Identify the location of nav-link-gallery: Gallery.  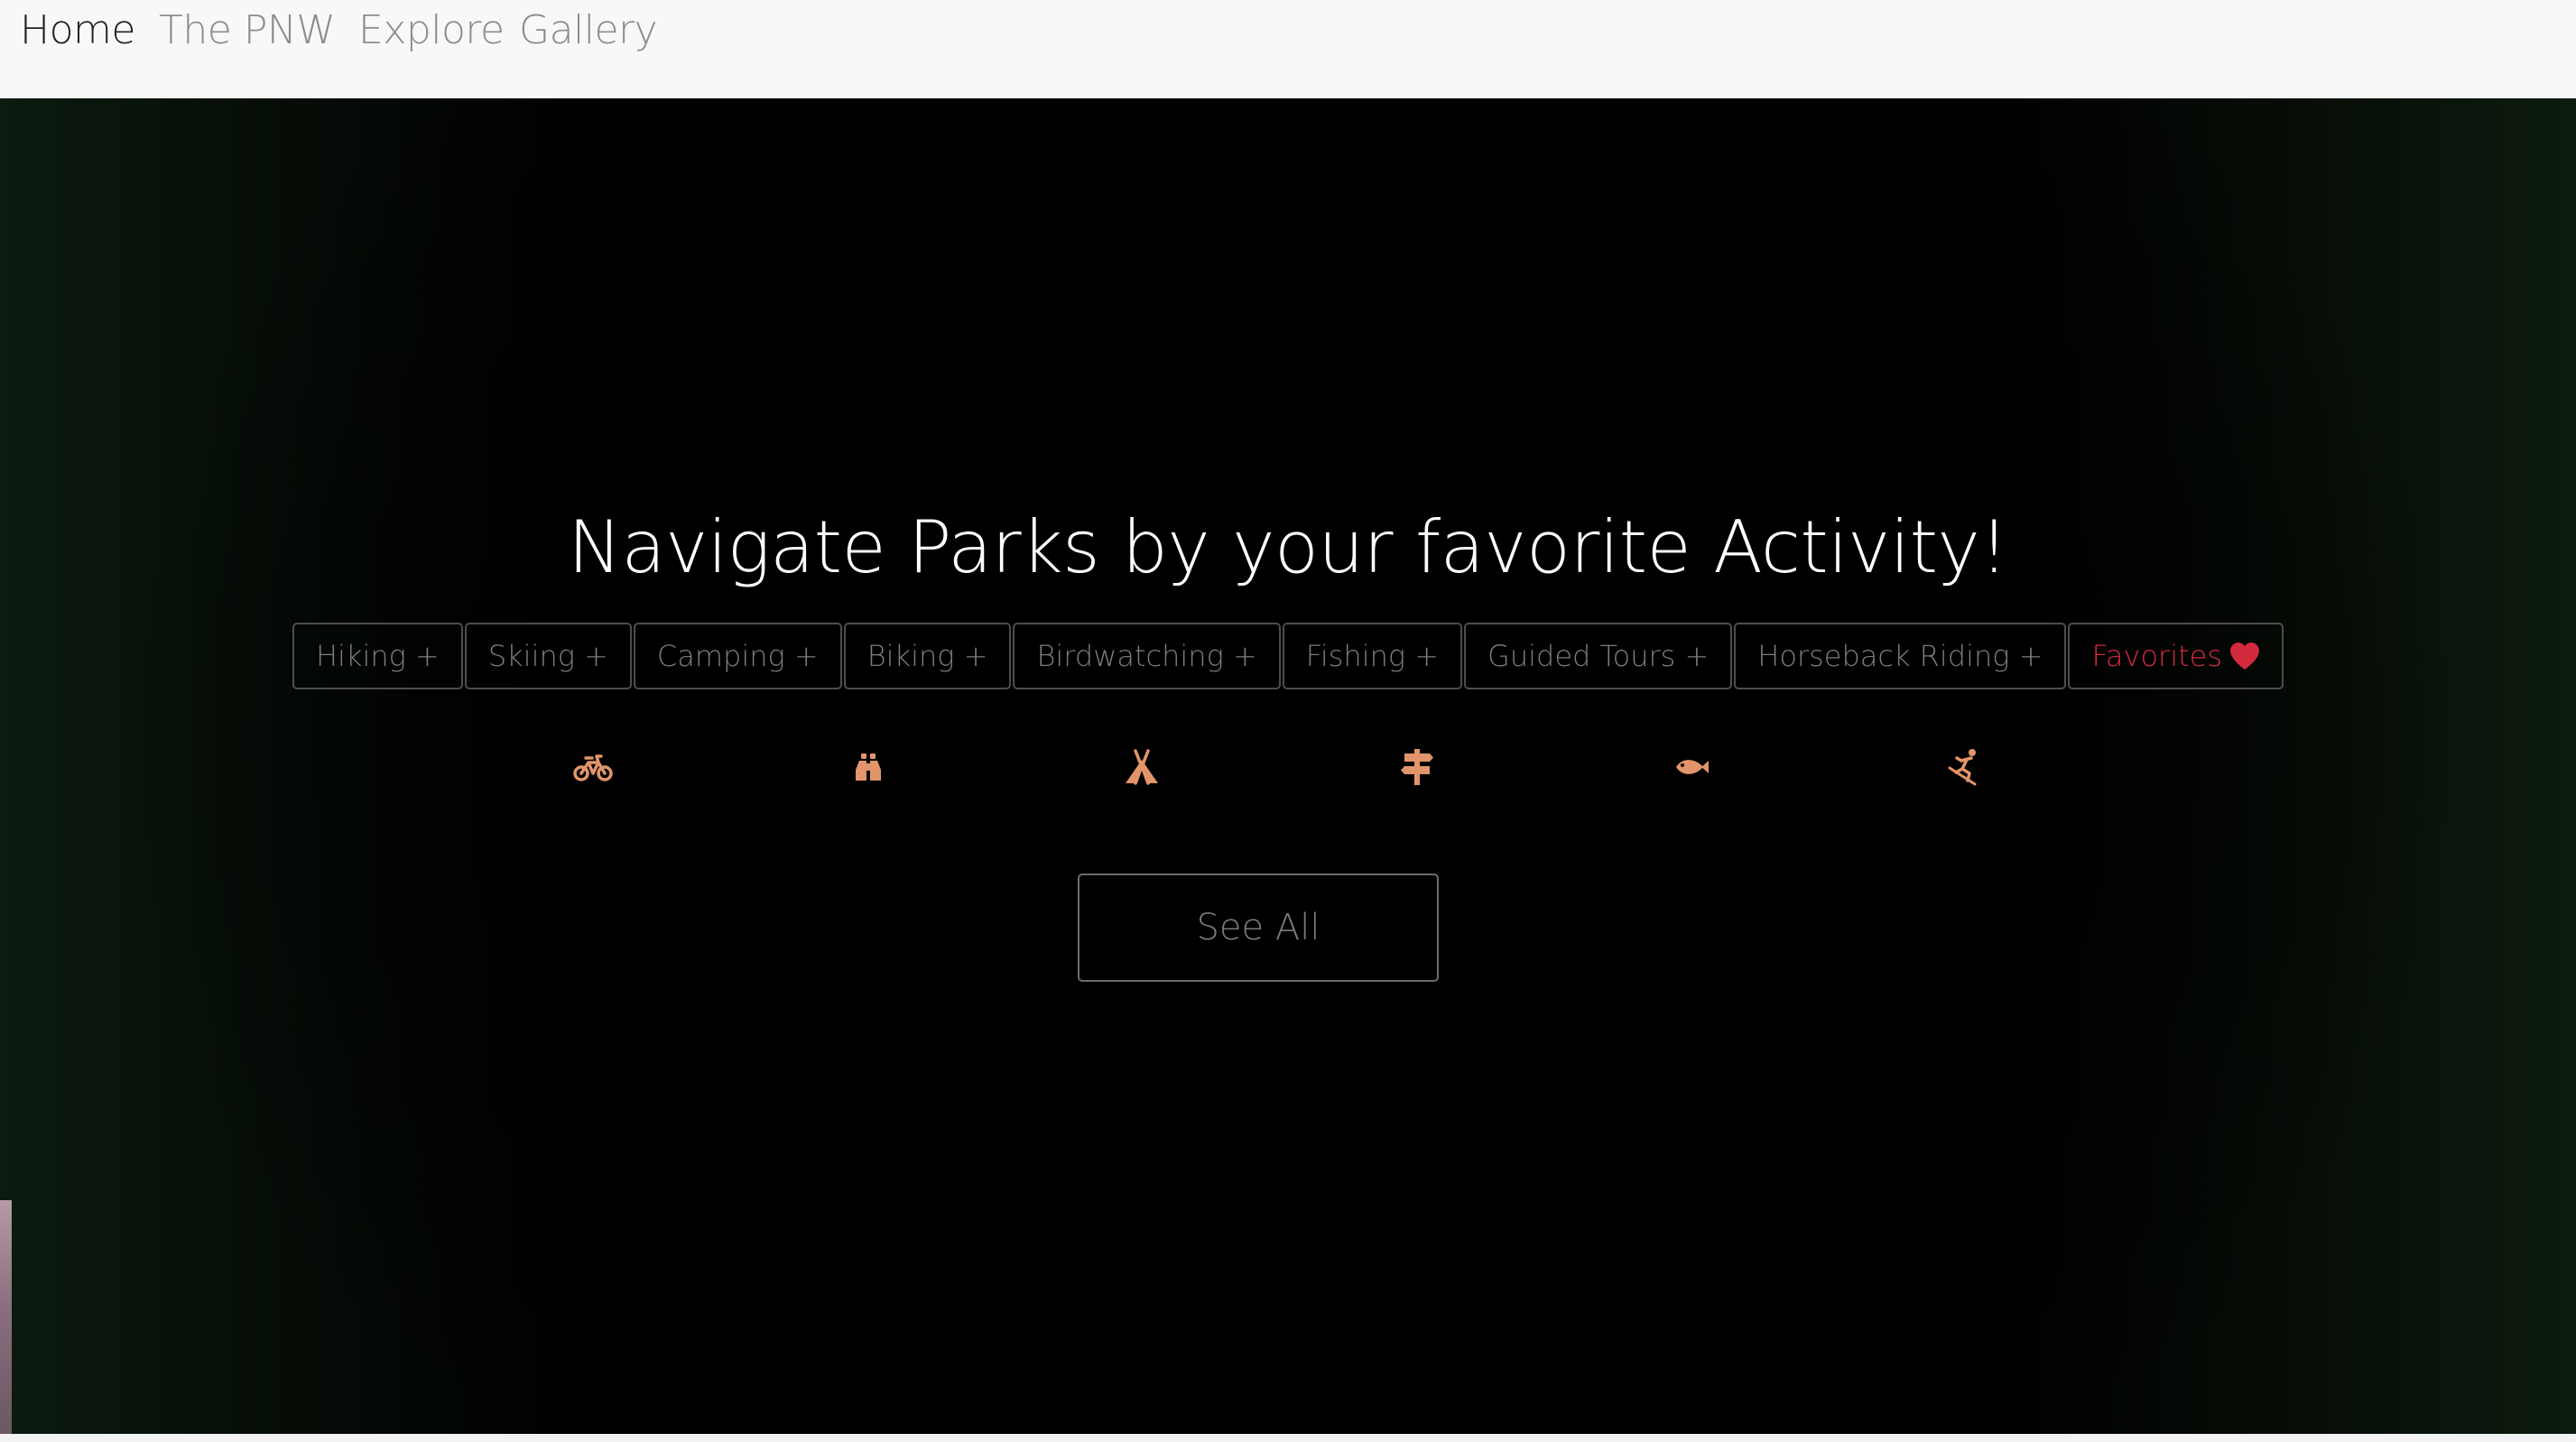
(588, 30).